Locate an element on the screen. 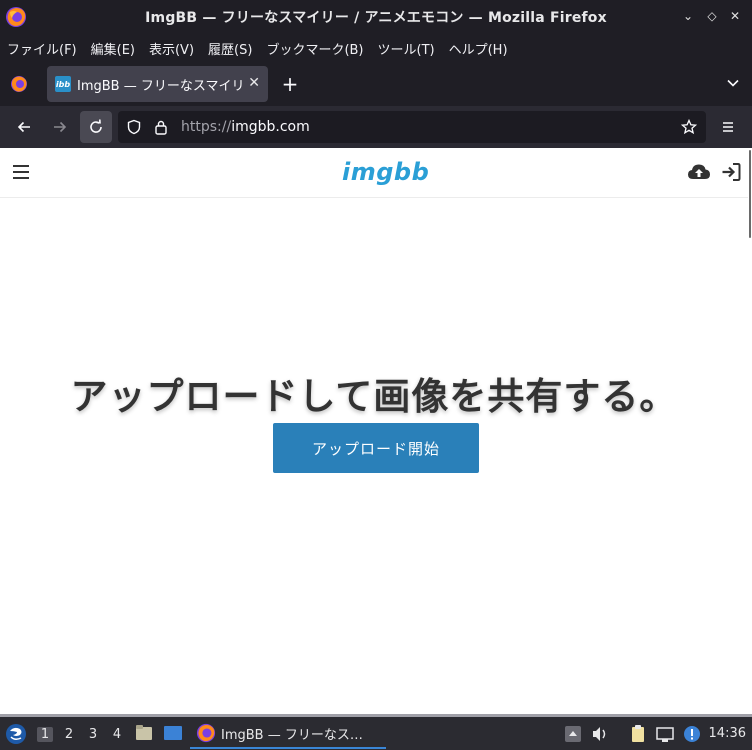 This screenshot has width=752, height=750. tab-imgbb: ibb ImgBB — フリーなスマイリー ✕ is located at coordinates (157, 84).